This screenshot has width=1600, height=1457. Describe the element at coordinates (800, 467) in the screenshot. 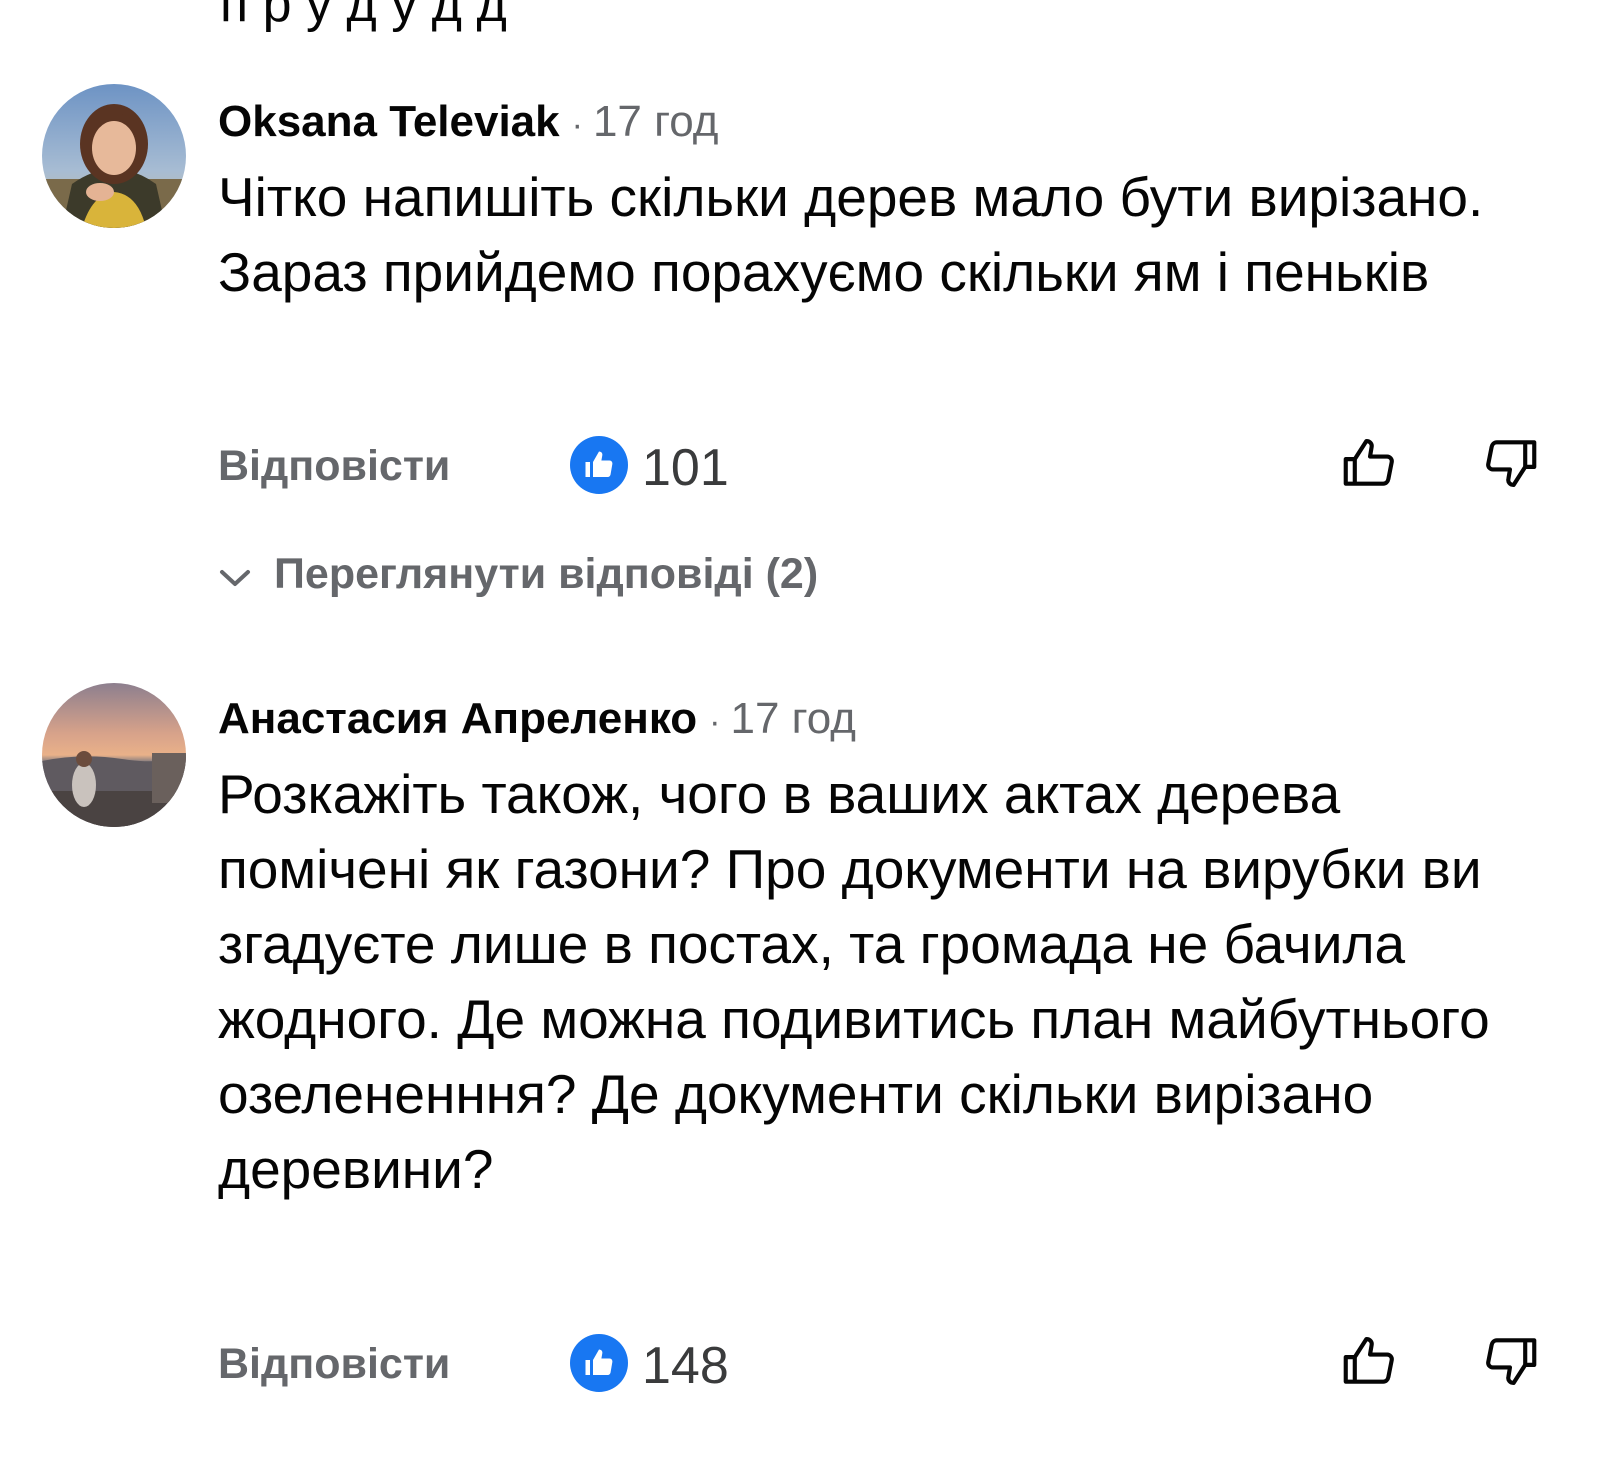

I see `comment-actions: Відповісти 101` at that location.